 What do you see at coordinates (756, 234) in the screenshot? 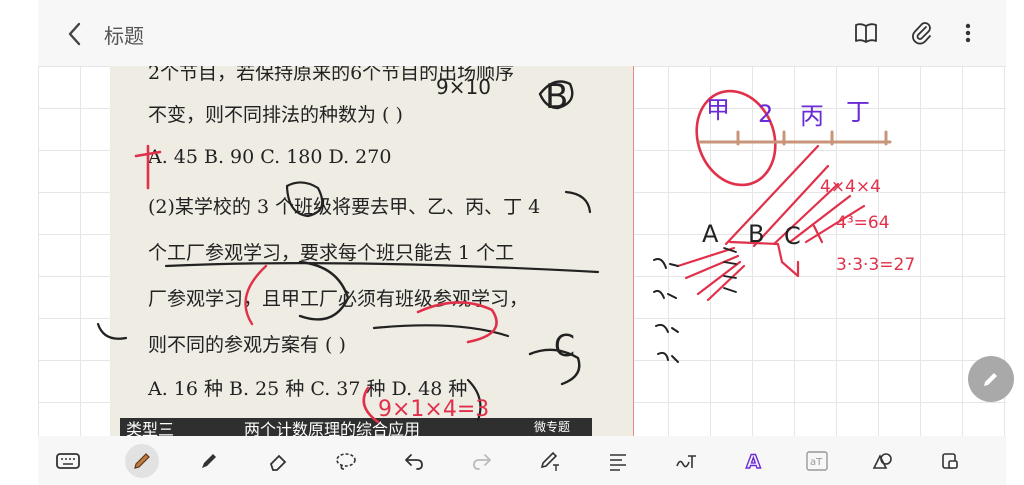
I see `class-label: B` at bounding box center [756, 234].